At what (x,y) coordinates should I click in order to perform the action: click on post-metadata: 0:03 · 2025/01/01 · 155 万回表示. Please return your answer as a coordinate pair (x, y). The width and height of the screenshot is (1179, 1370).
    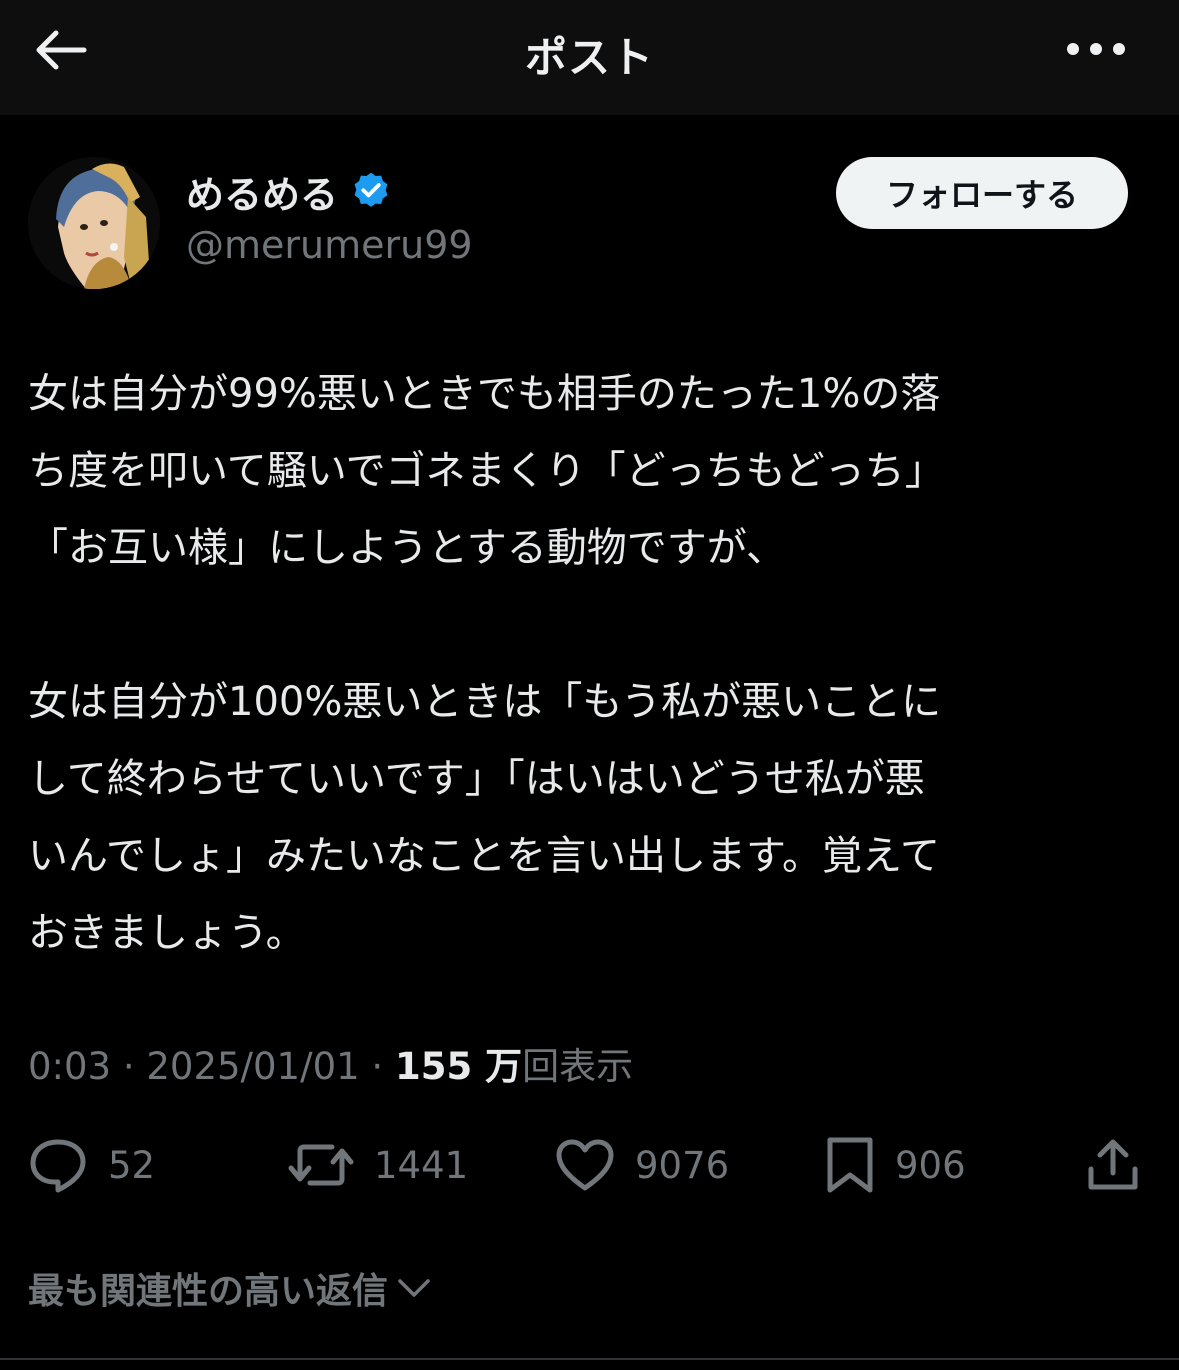
    Looking at the image, I should click on (330, 1063).